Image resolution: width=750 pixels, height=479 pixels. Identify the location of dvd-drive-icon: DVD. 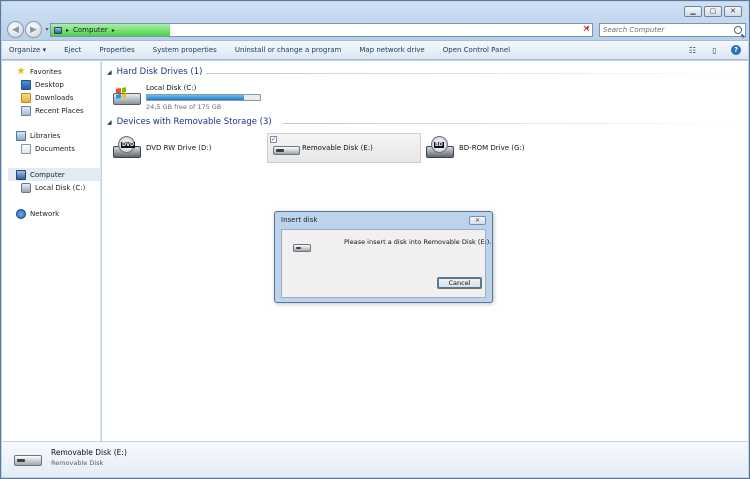
(127, 148).